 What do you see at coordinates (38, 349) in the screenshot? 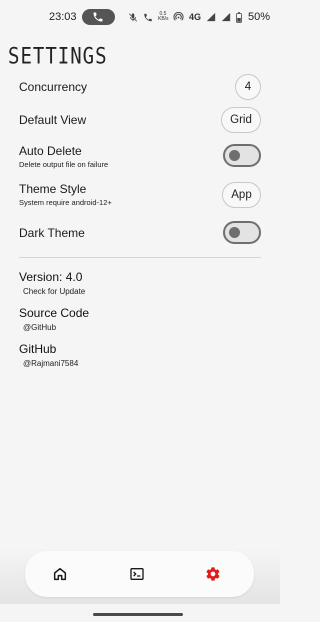
I see `github-title: GitHub` at bounding box center [38, 349].